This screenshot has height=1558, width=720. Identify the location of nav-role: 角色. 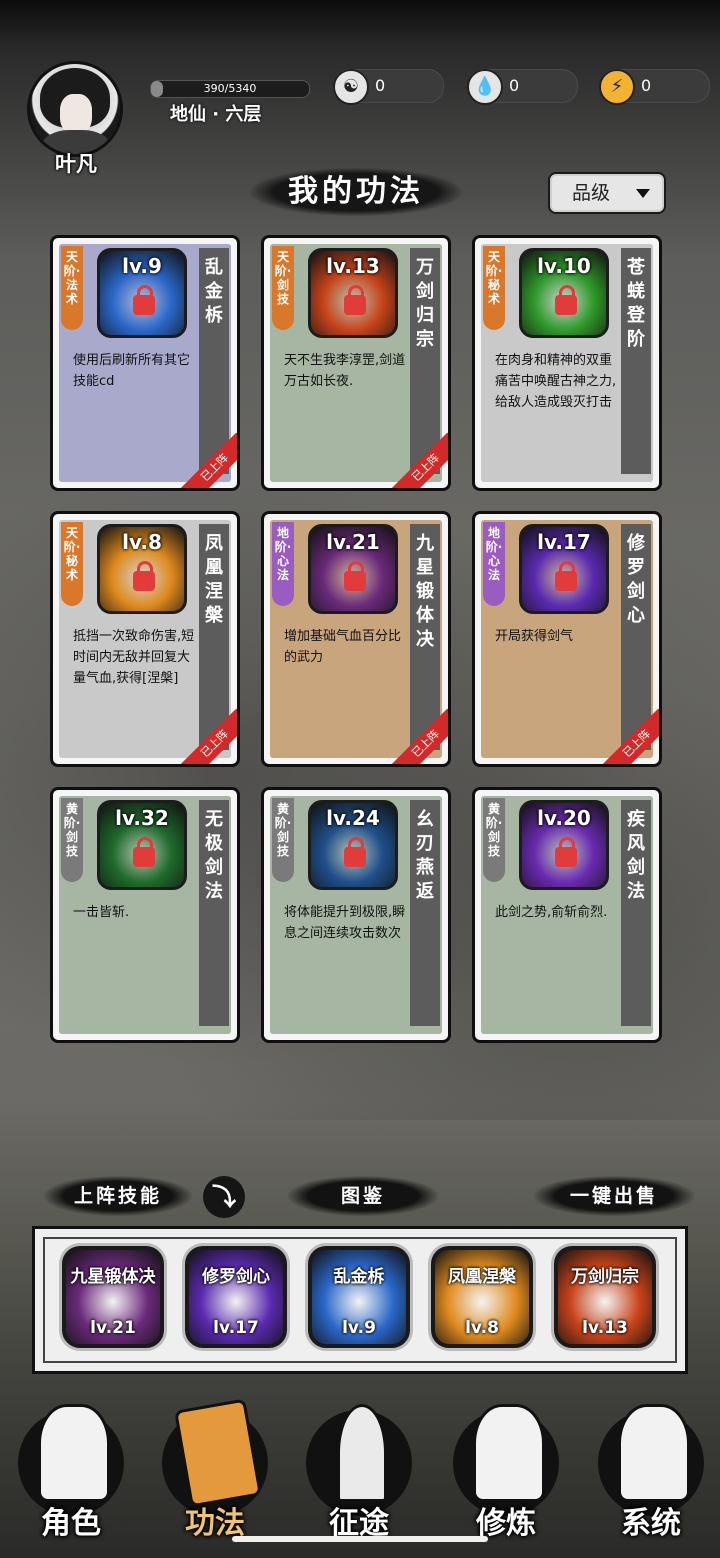
(71, 1473).